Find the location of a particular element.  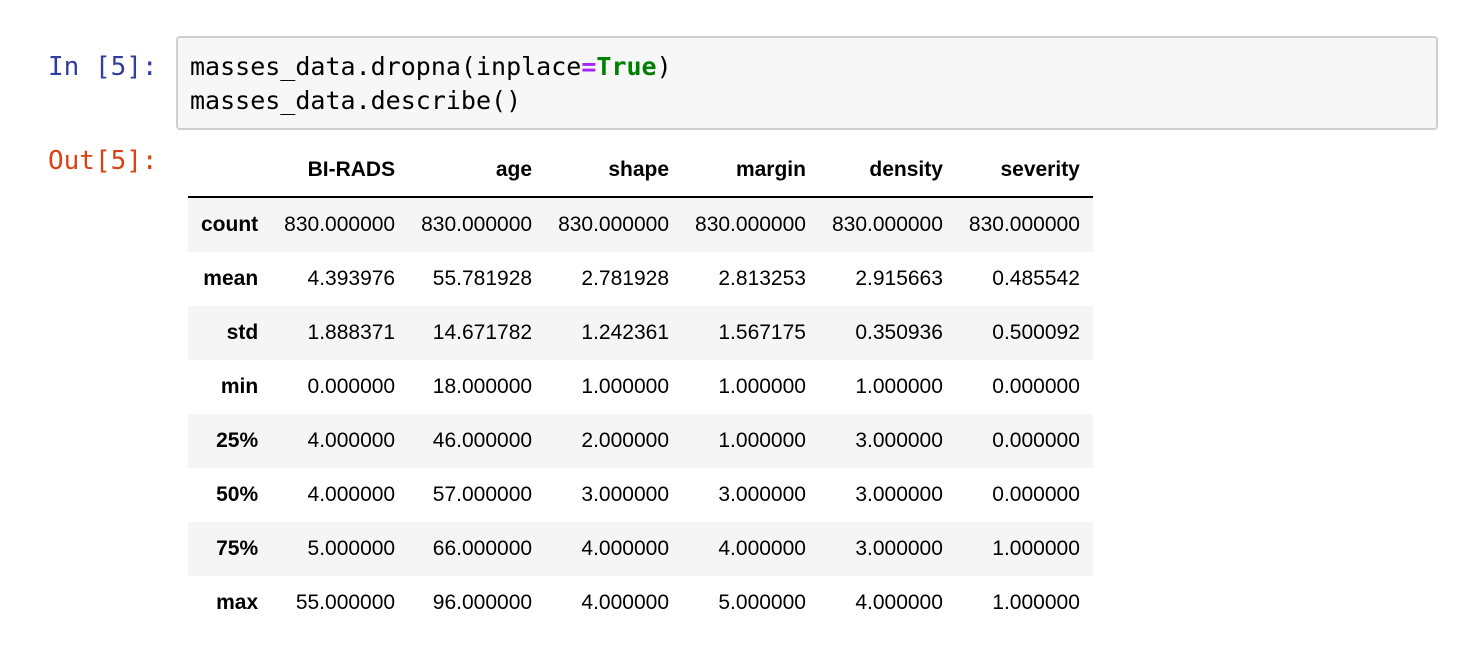

table-cell: 0.350936 is located at coordinates (899, 332).